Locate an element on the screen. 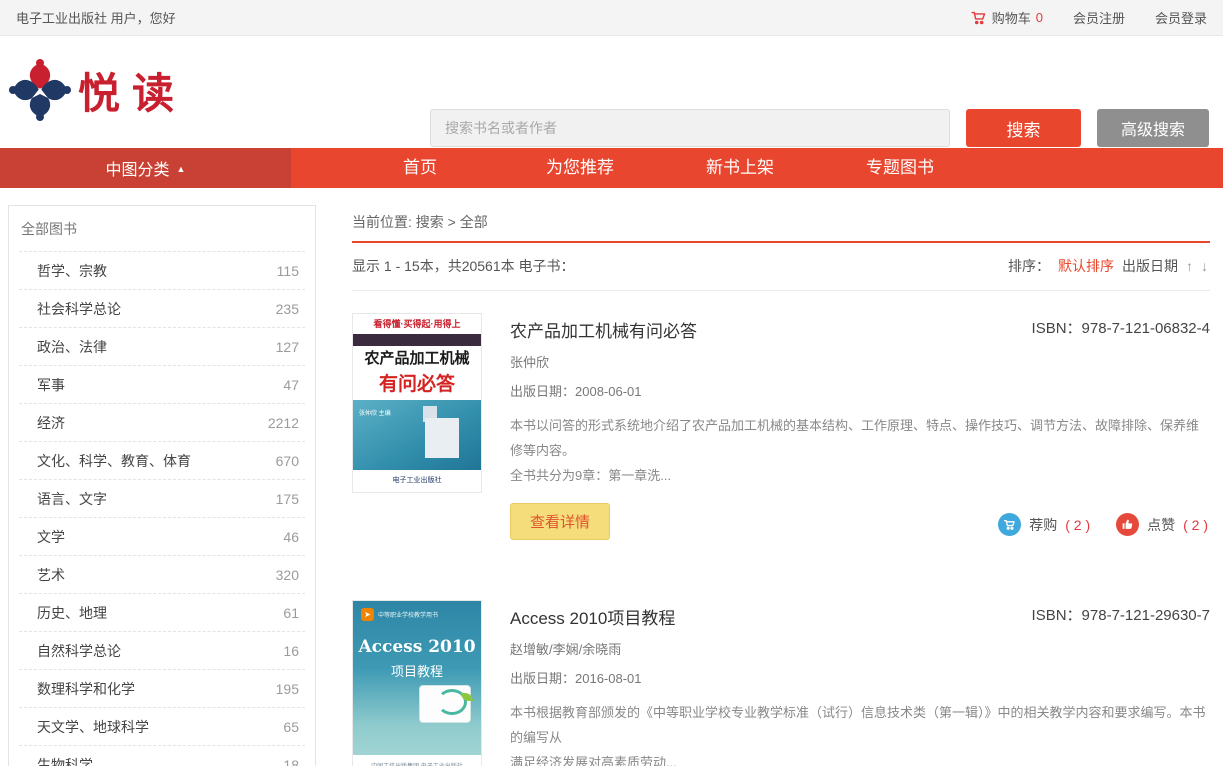  recommend-purchase-button: 荐购 ( 2 ) is located at coordinates (1044, 524).